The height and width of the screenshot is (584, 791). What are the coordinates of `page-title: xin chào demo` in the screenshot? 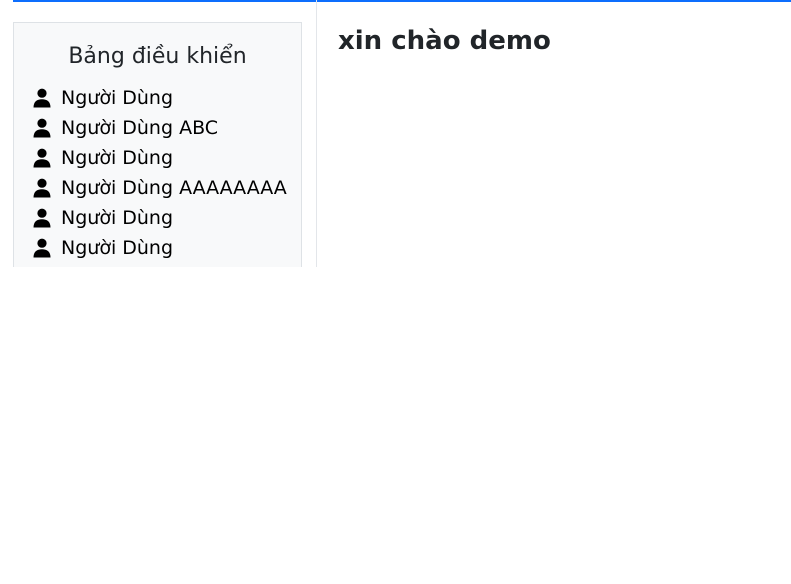 It's located at (444, 41).